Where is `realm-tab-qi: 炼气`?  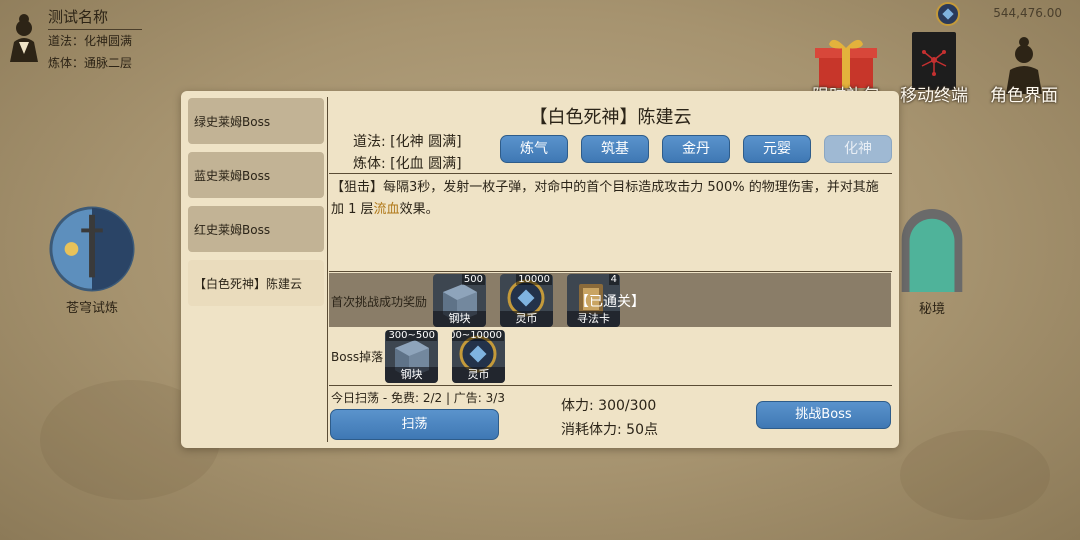 realm-tab-qi: 炼气 is located at coordinates (534, 149).